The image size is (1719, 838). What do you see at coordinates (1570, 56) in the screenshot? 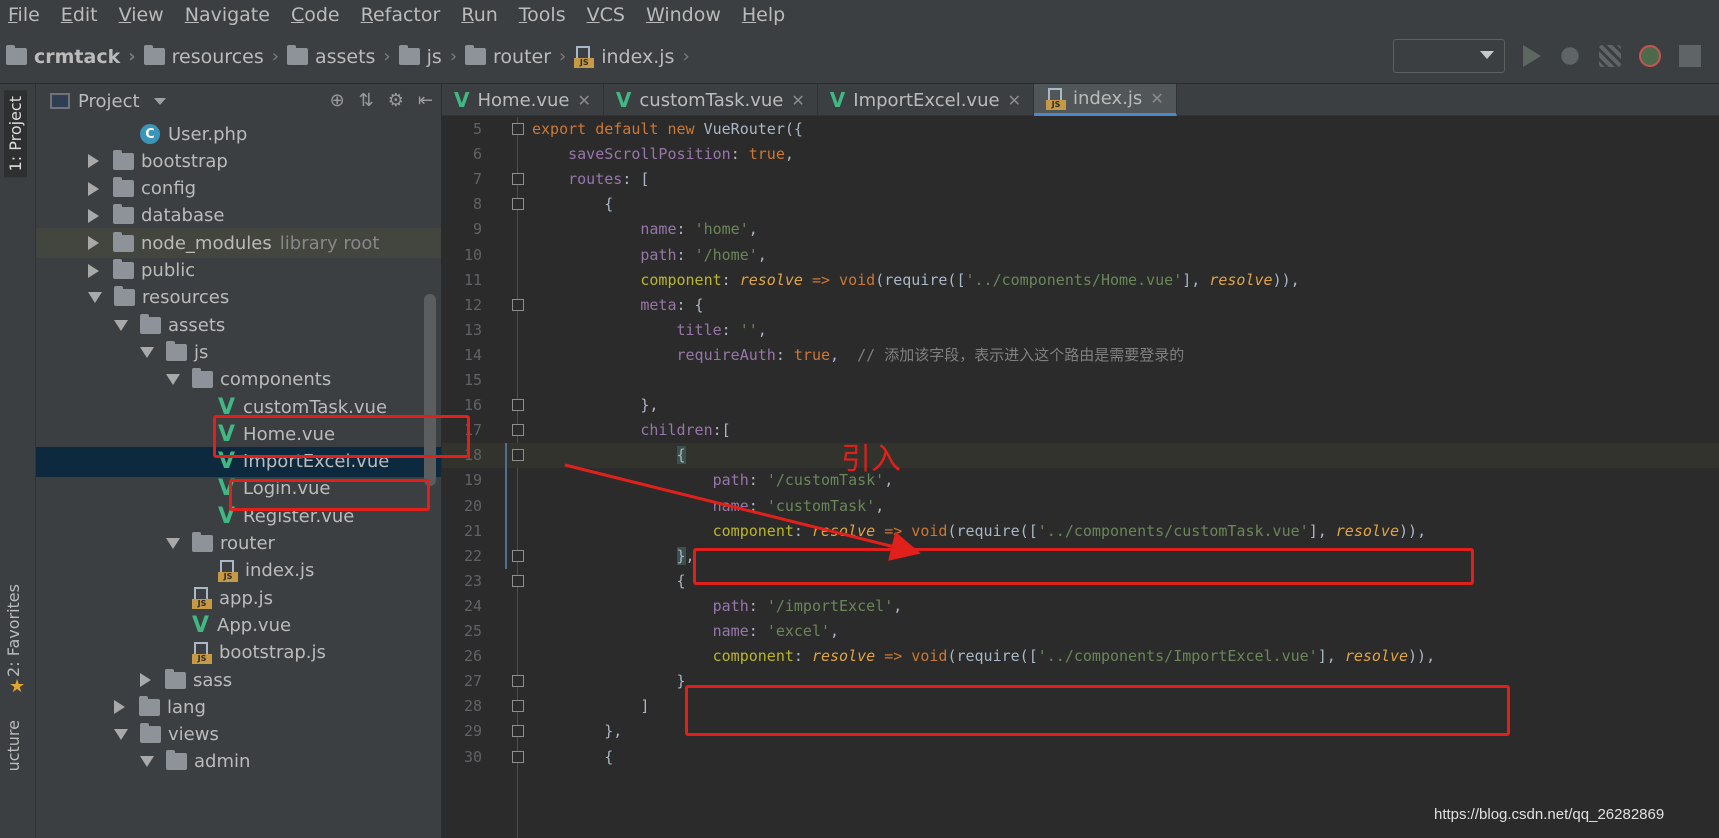
I see `debug-icon` at bounding box center [1570, 56].